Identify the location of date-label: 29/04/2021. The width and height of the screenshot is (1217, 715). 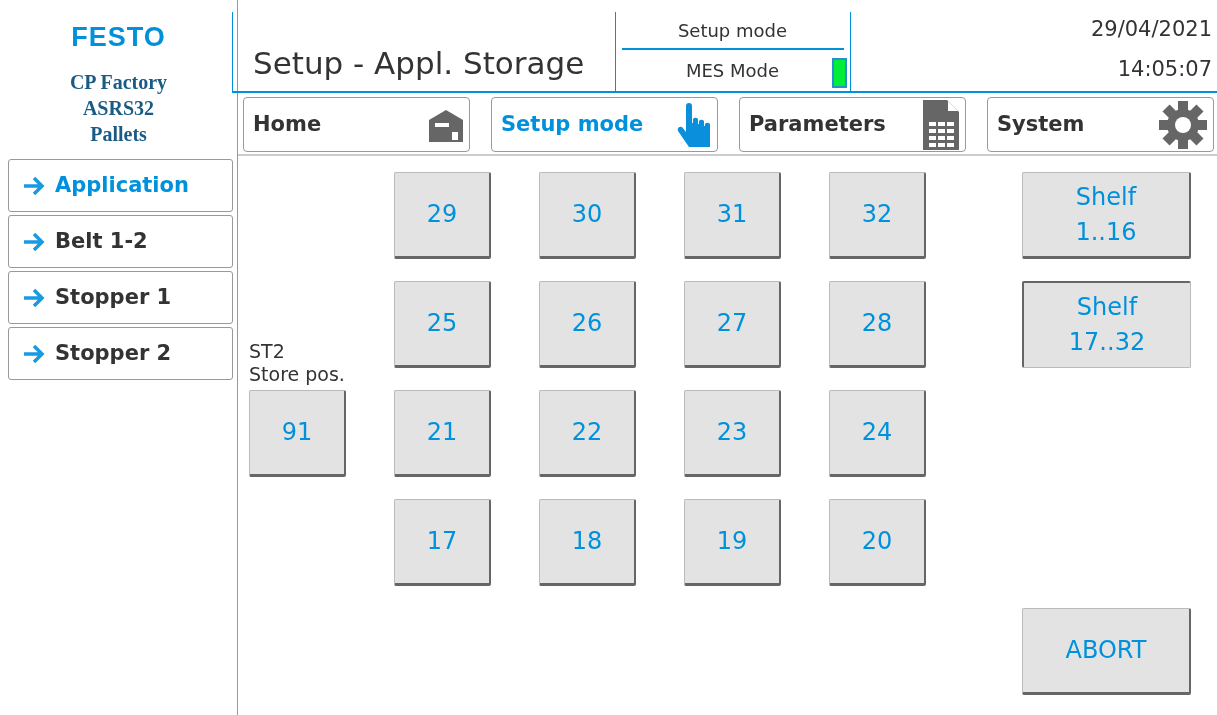
(1150, 29).